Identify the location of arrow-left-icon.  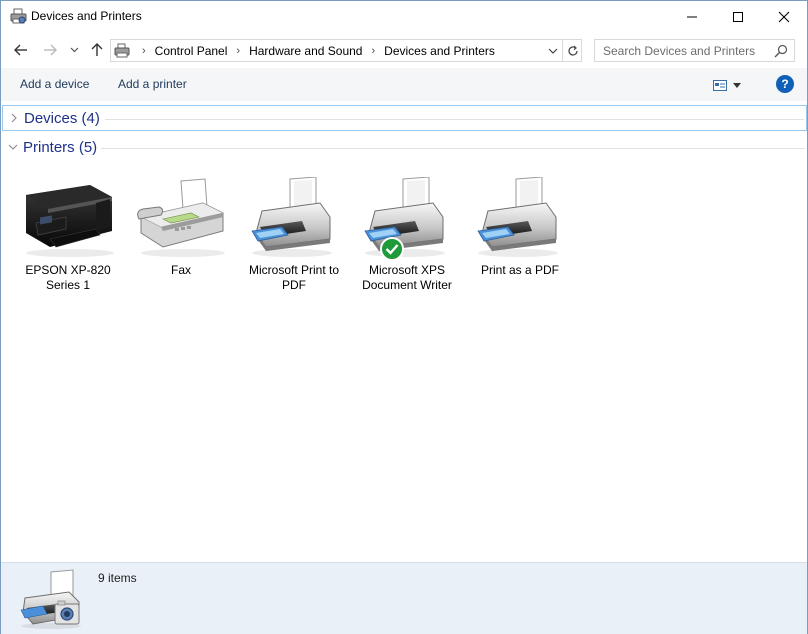
(20, 50).